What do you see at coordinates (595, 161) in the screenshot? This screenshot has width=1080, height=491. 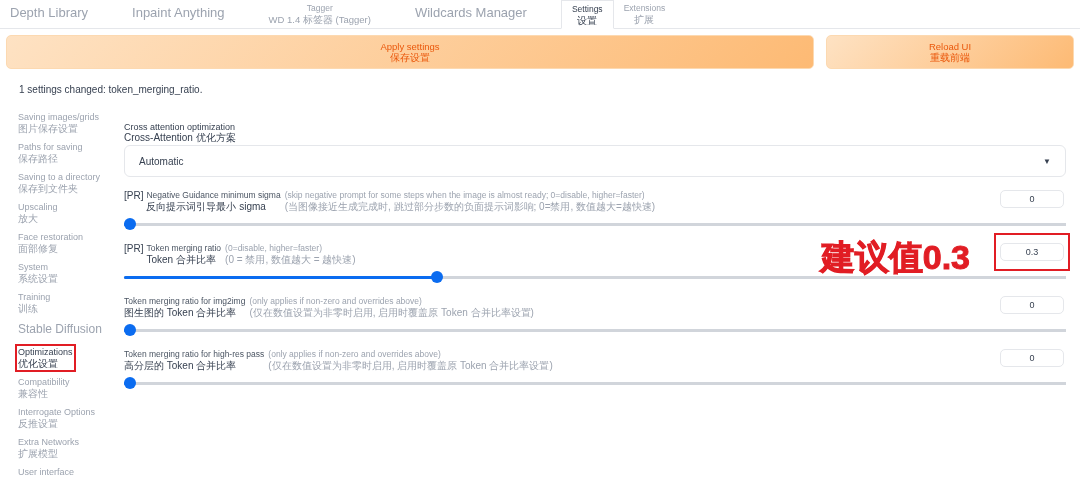 I see `dropdown-field: Automatic ▼` at bounding box center [595, 161].